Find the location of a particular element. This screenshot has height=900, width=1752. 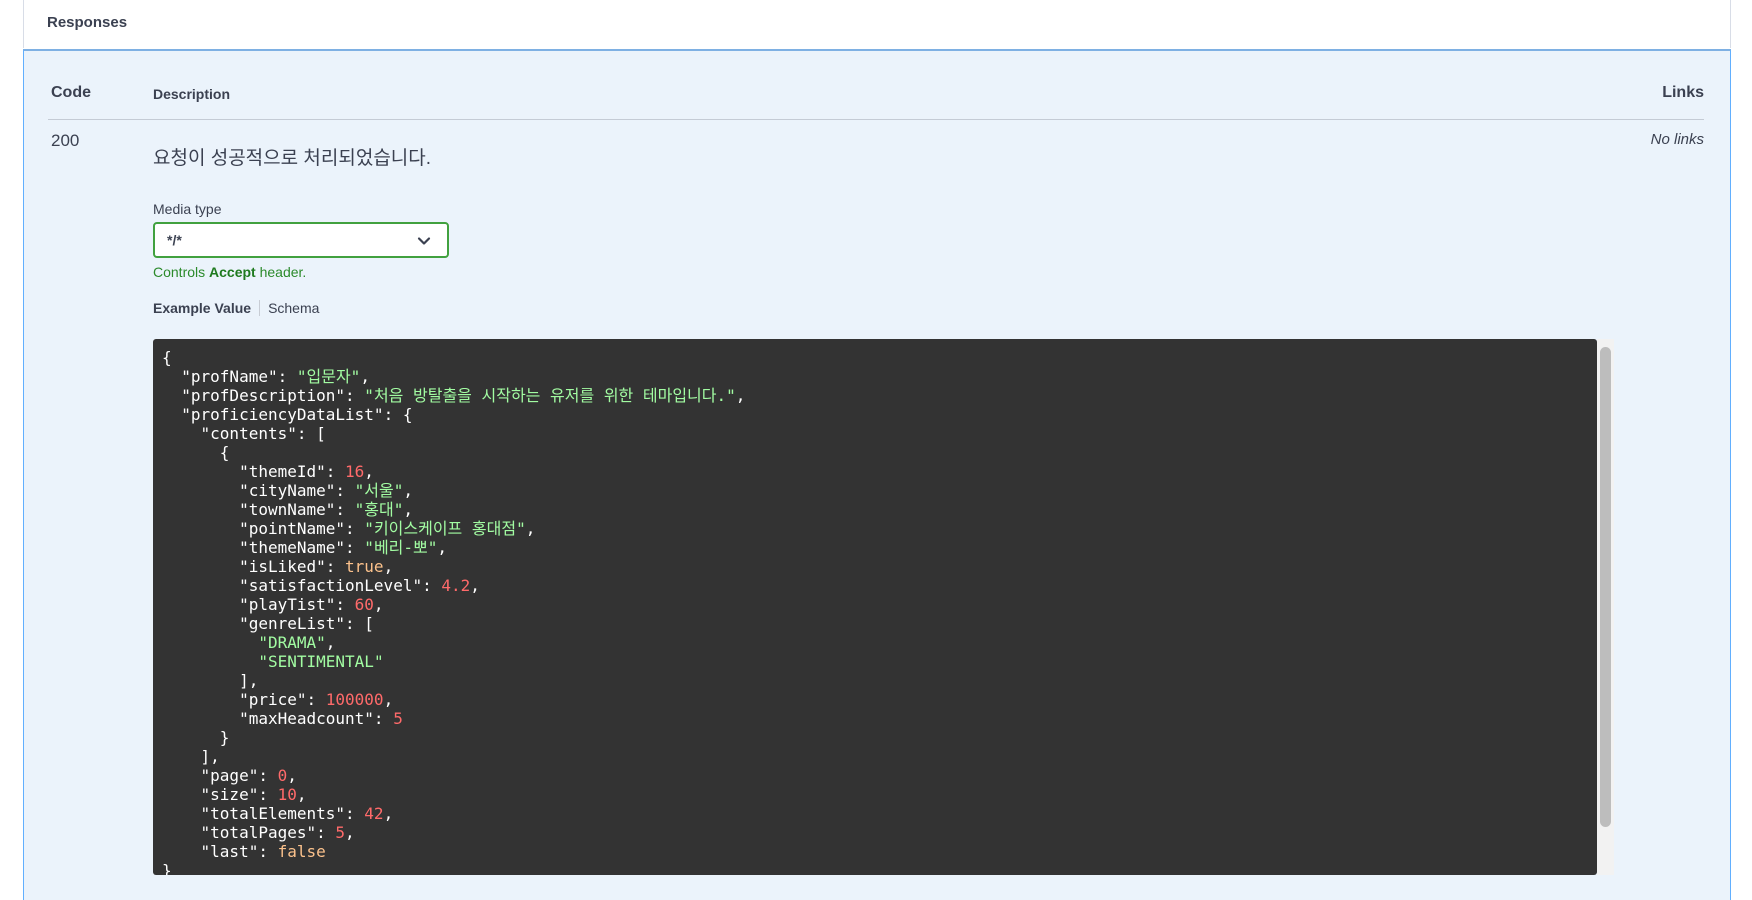

example-tabs: Example Value Schema is located at coordinates (236, 308).